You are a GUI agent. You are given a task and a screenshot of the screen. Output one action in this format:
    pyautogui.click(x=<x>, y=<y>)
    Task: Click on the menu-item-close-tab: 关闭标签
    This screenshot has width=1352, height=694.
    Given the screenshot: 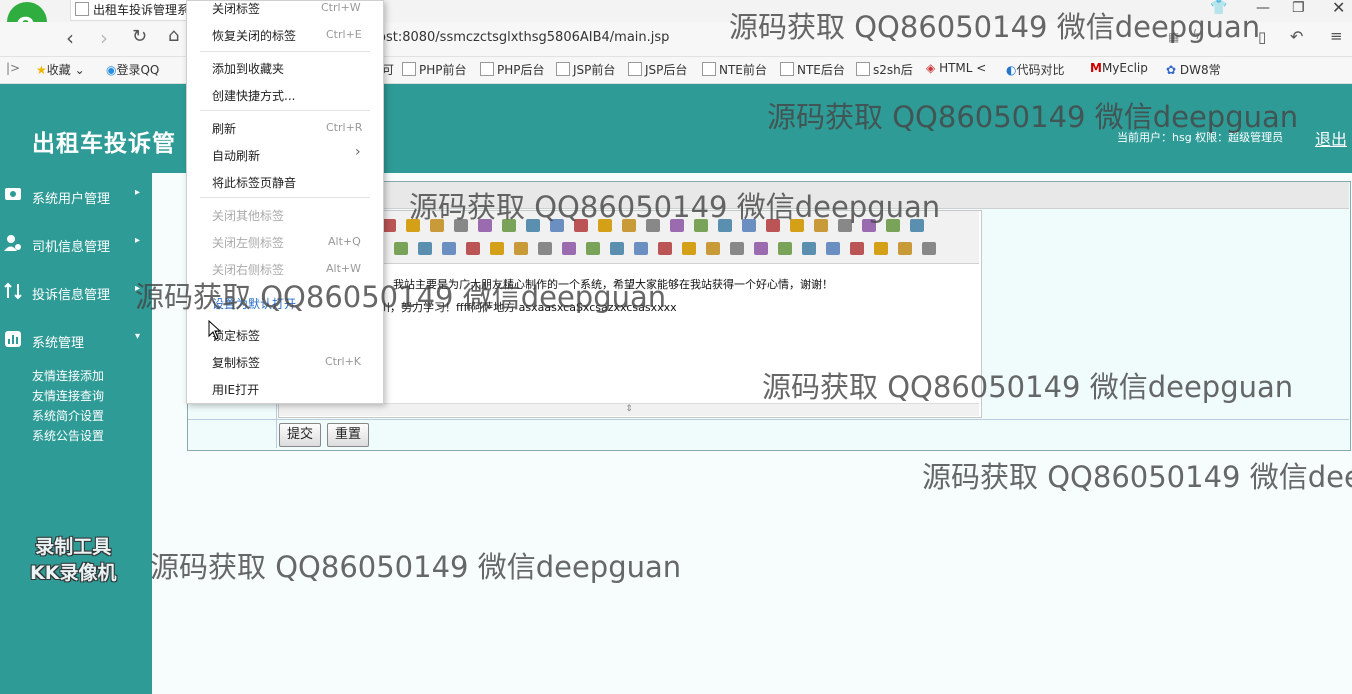 What is the action you would take?
    pyautogui.click(x=236, y=8)
    